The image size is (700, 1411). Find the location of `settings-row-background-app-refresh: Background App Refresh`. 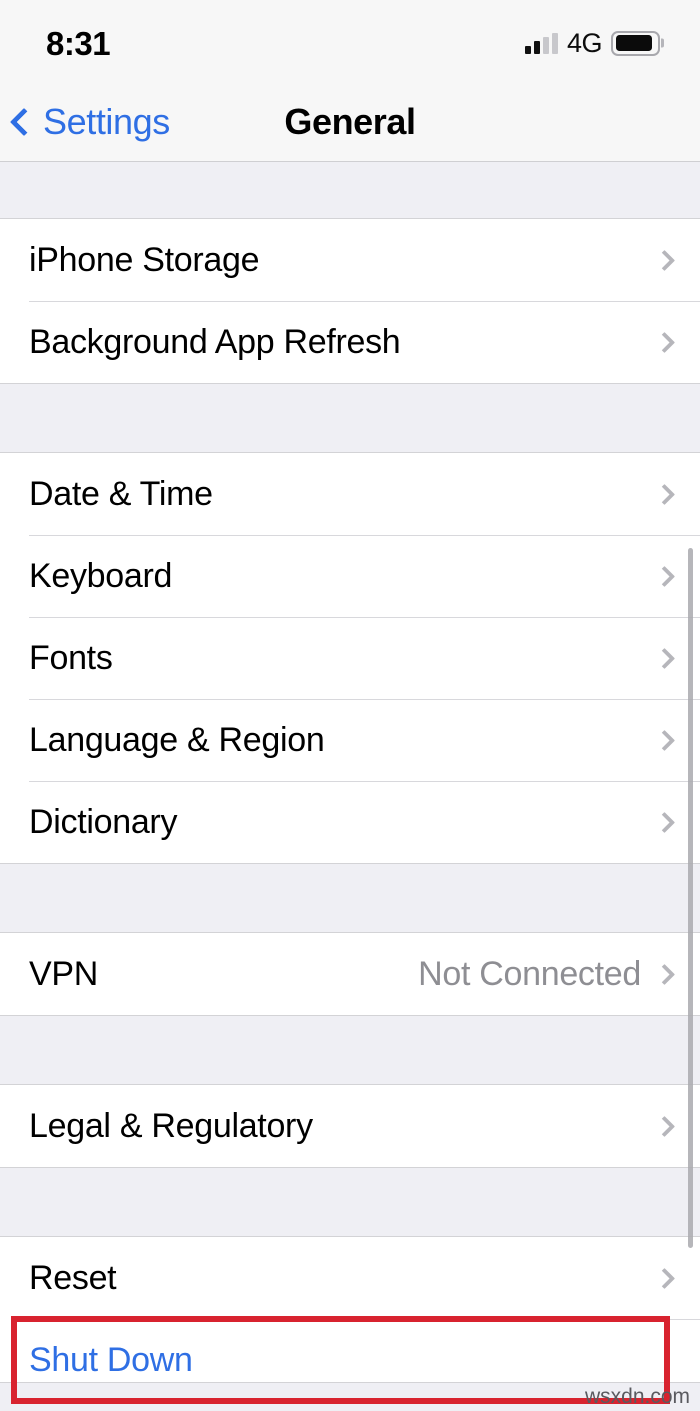

settings-row-background-app-refresh: Background App Refresh is located at coordinates (350, 342).